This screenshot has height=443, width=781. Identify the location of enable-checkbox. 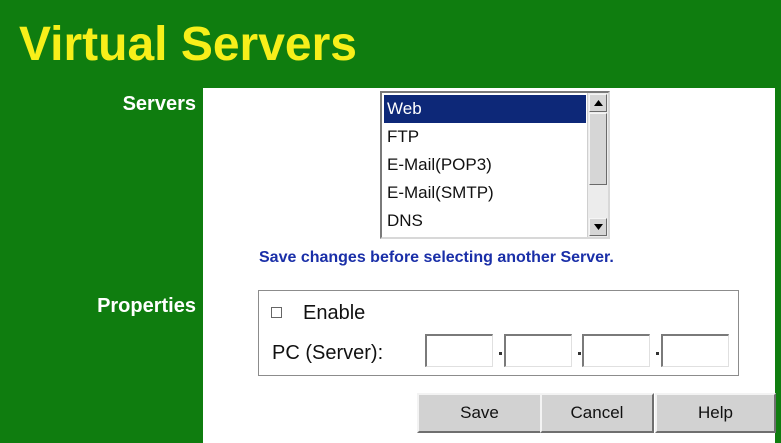
(276, 312).